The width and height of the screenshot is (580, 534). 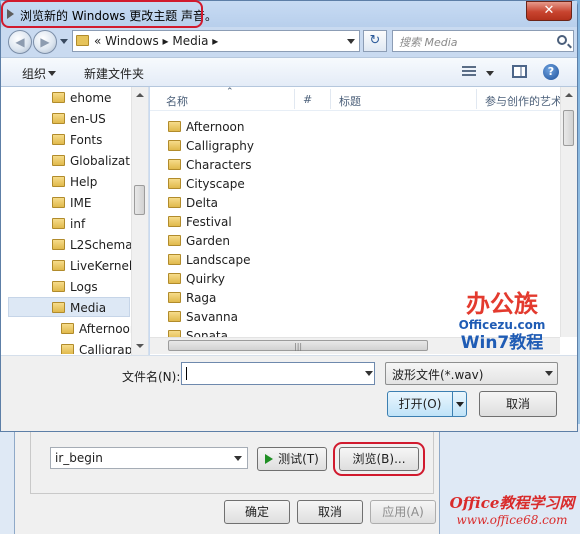 I want to click on refresh-button: ↻, so click(x=375, y=41).